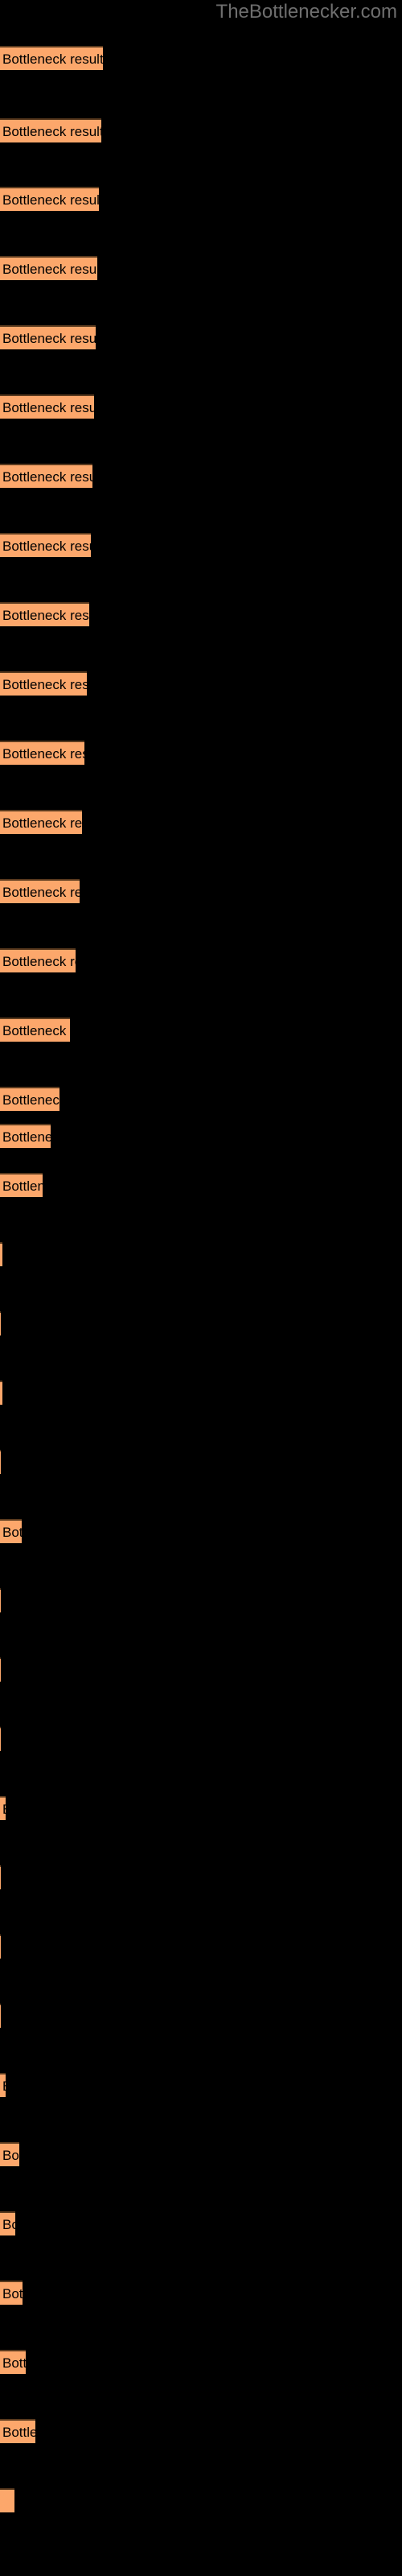  Describe the element at coordinates (201, 2500) in the screenshot. I see `bar-row` at that location.